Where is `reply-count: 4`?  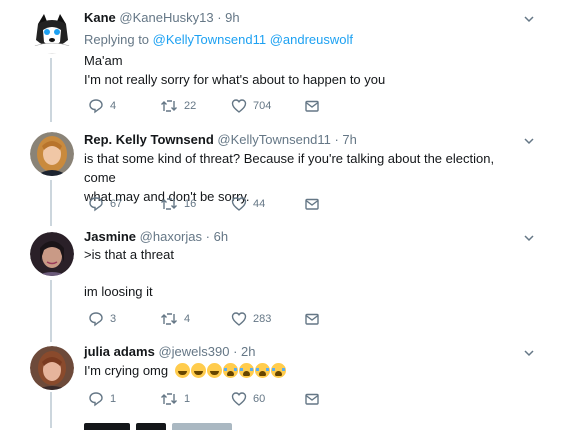
reply-count: 4 is located at coordinates (113, 106).